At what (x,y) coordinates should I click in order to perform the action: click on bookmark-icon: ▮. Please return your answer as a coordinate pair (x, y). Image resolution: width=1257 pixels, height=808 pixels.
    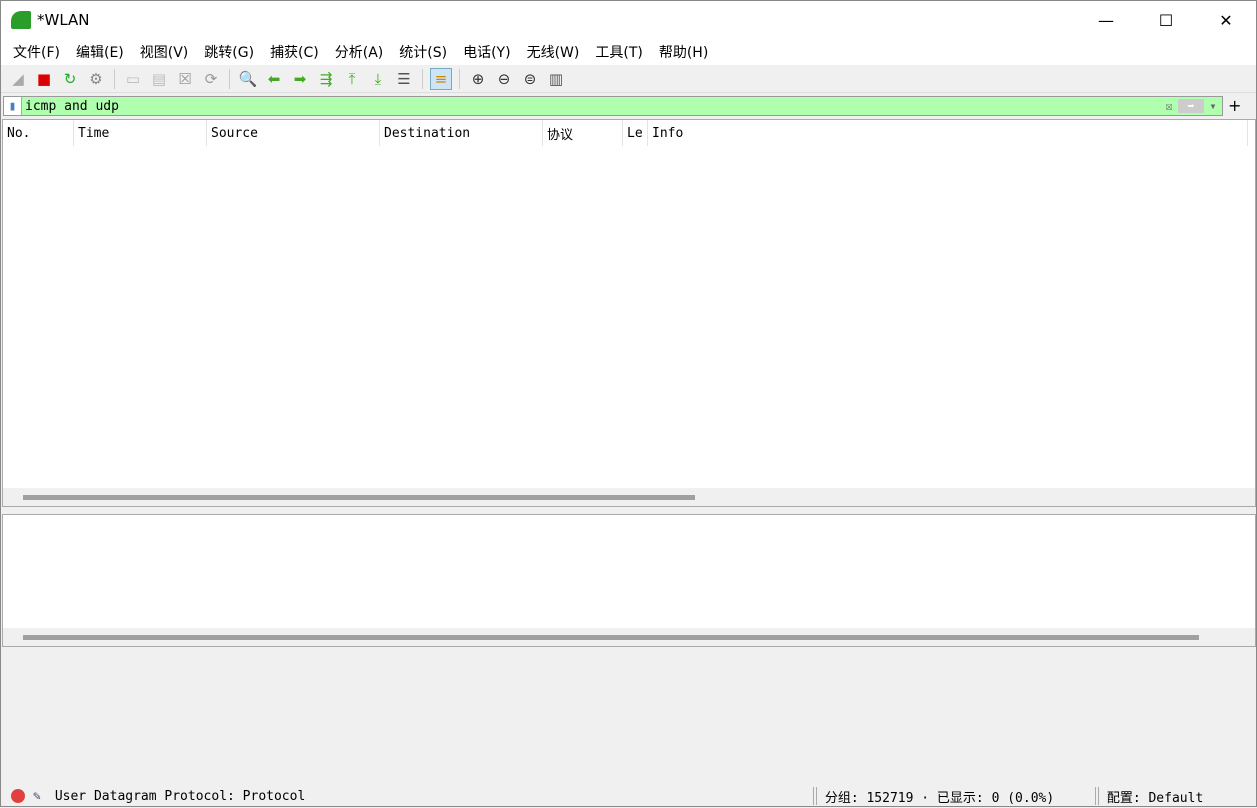
    Looking at the image, I should click on (13, 106).